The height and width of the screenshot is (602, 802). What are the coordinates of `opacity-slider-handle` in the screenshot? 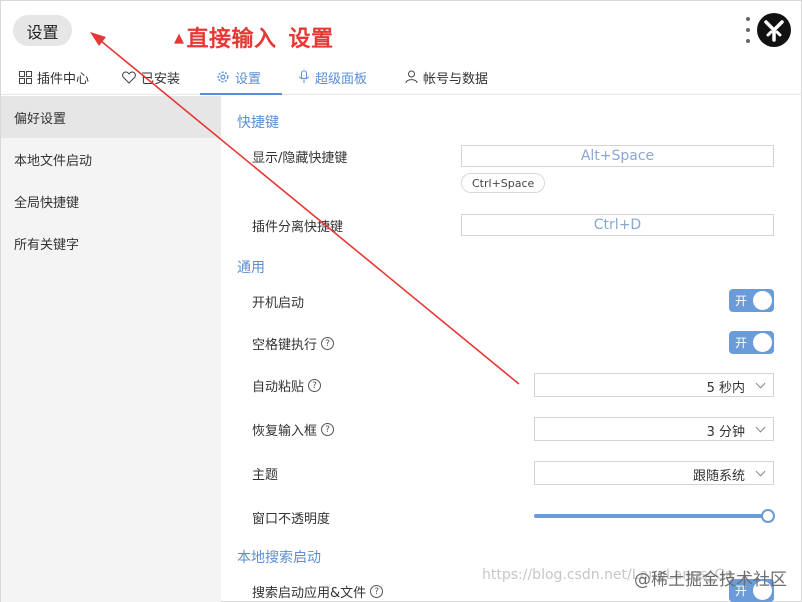 It's located at (768, 516).